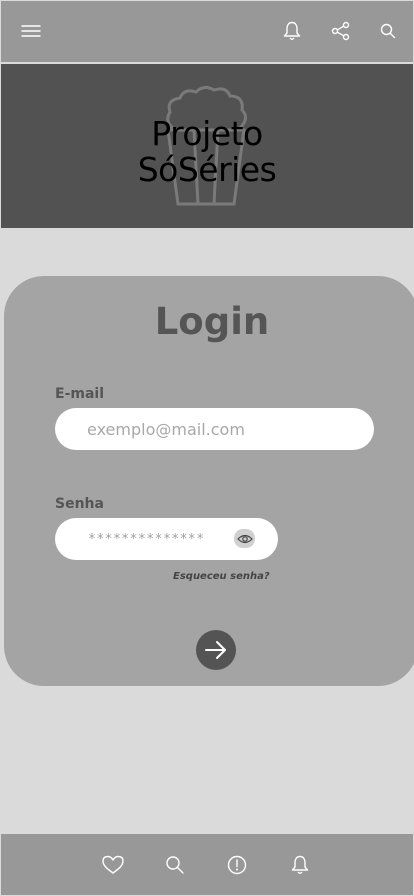 This screenshot has width=414, height=896. I want to click on password-label: Senha, so click(79, 504).